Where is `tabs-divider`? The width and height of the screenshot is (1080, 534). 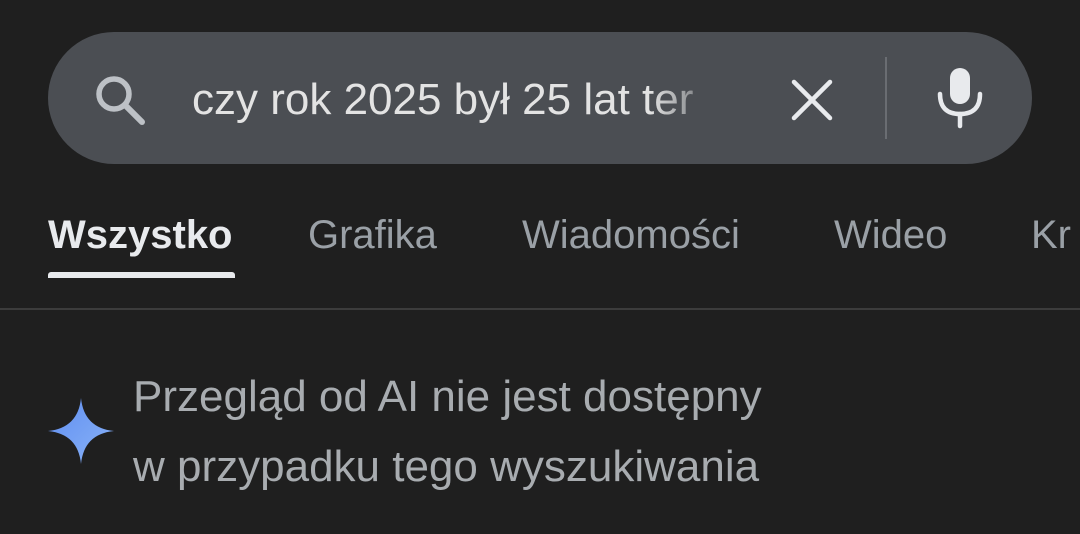
tabs-divider is located at coordinates (540, 309).